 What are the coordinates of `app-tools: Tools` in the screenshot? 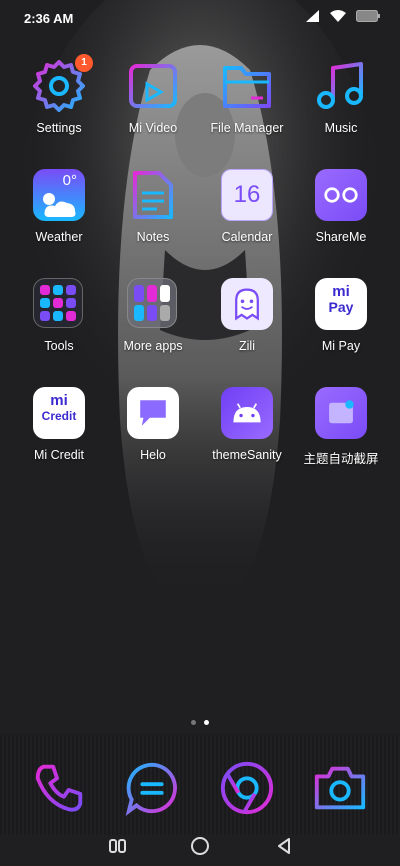 It's located at (59, 315).